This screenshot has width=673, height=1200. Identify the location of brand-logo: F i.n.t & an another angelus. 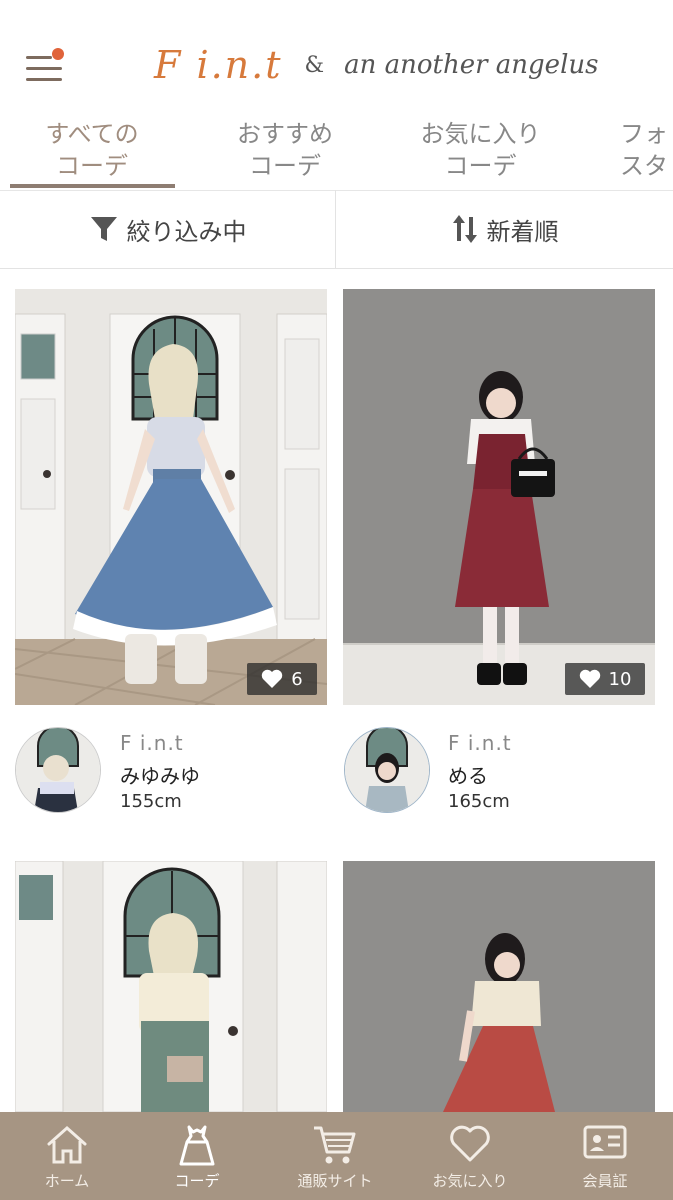
(376, 65).